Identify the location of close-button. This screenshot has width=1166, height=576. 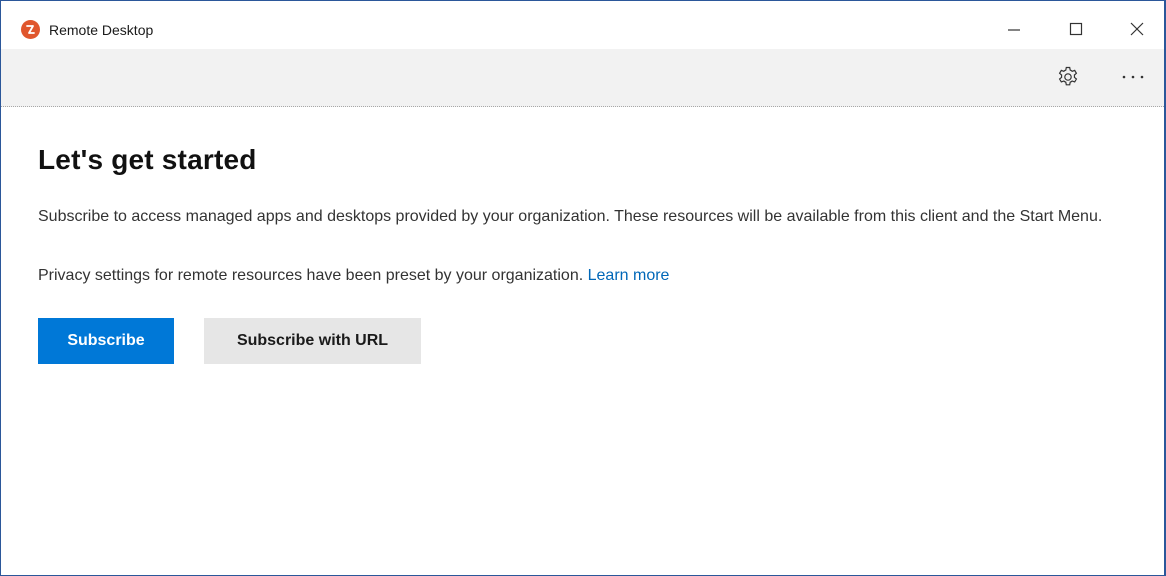
(1137, 29).